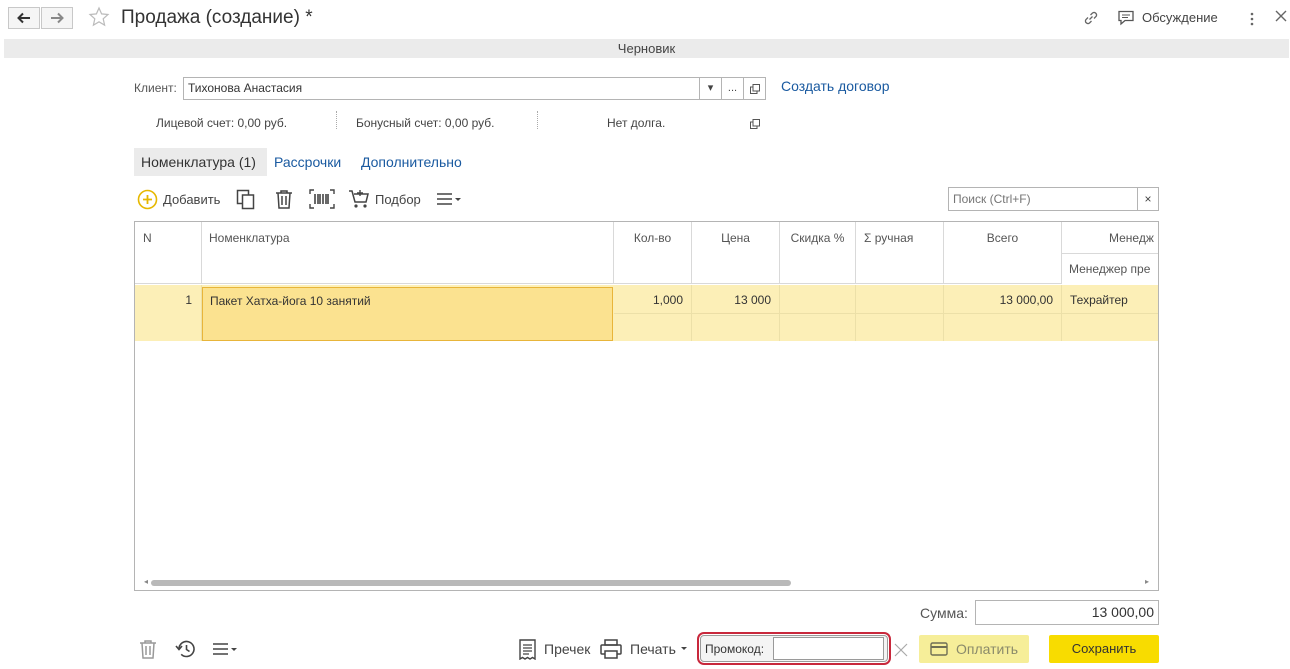 The height and width of the screenshot is (669, 1290). I want to click on pay-button-label: Оплатить, so click(987, 649).